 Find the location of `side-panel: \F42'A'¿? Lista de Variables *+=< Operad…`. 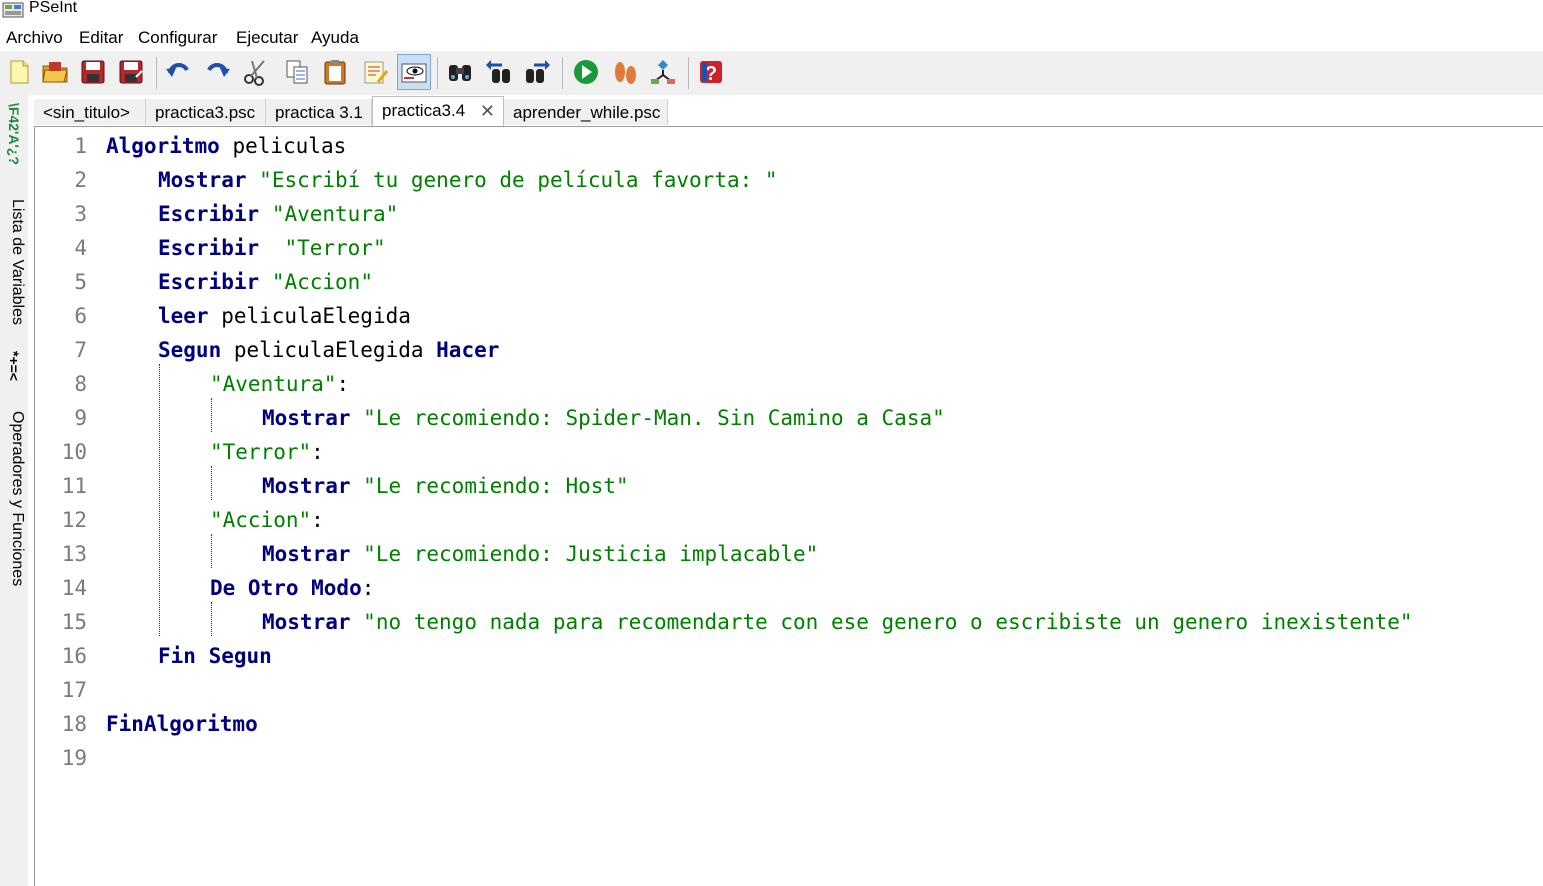

side-panel: \F42'A'¿? Lista de Variables *+=< Operad… is located at coordinates (14, 490).